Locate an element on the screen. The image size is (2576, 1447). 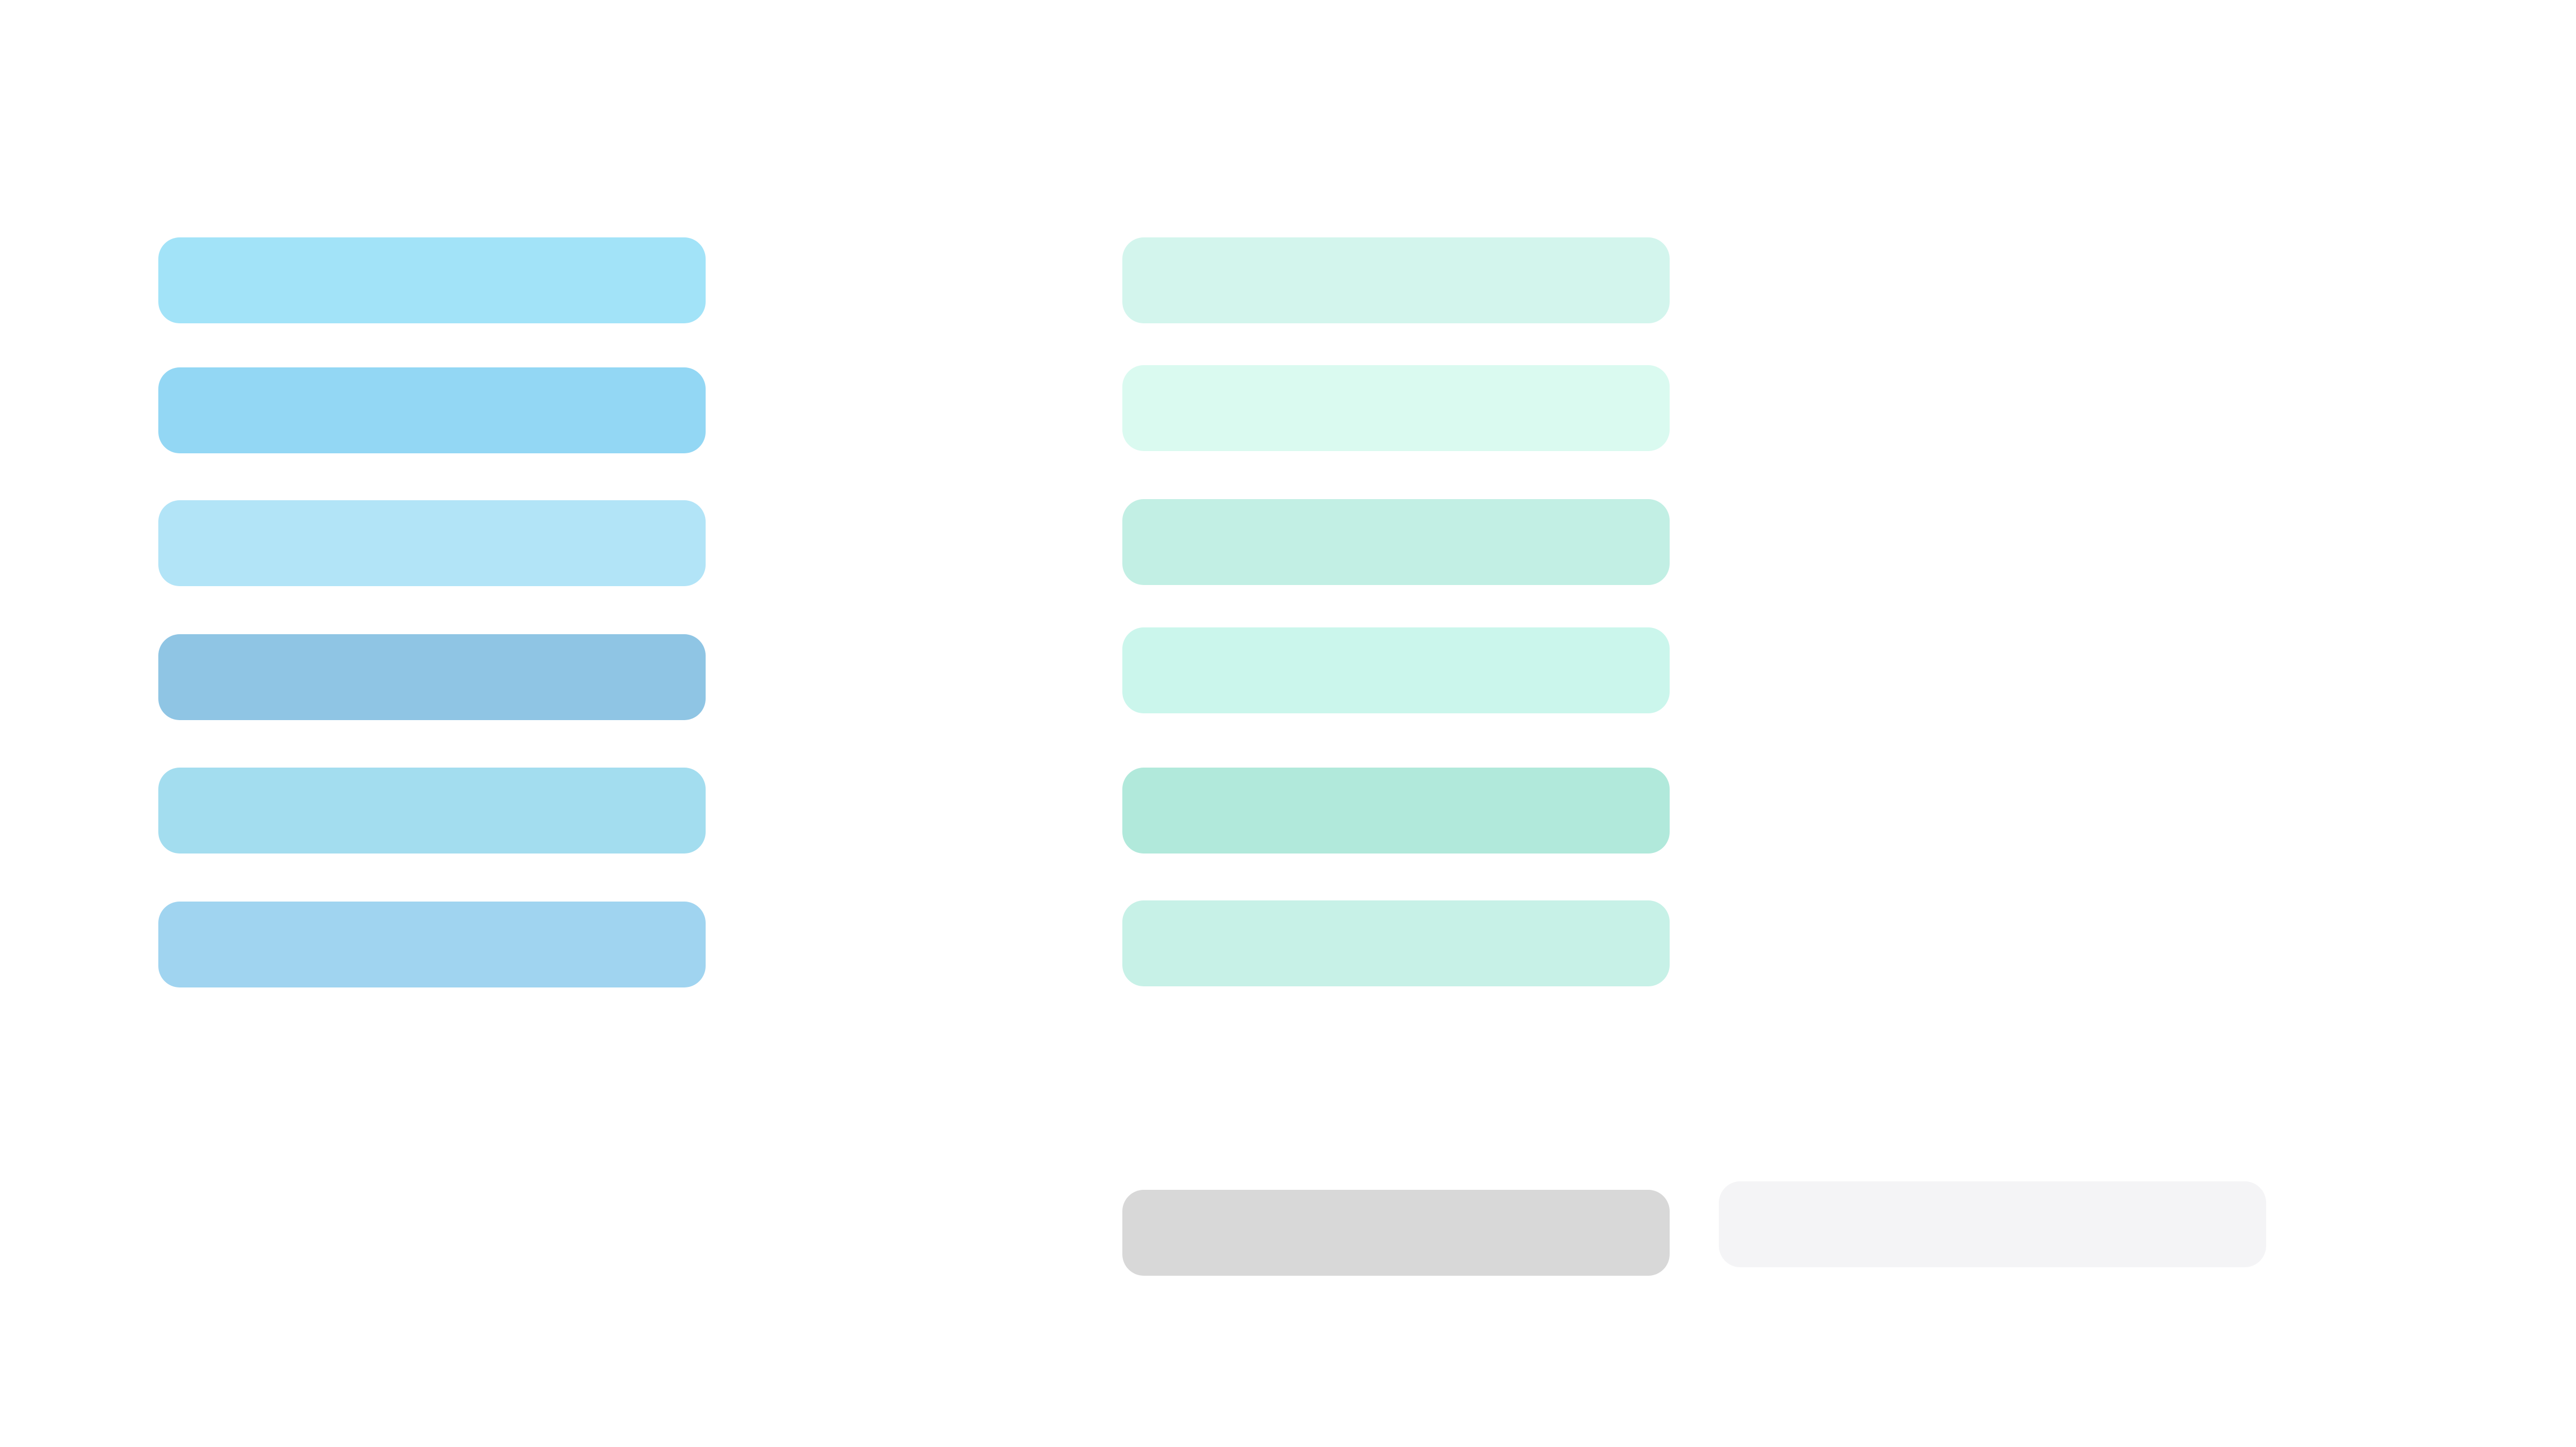
light-gray-swatch-bar is located at coordinates (1992, 1224).